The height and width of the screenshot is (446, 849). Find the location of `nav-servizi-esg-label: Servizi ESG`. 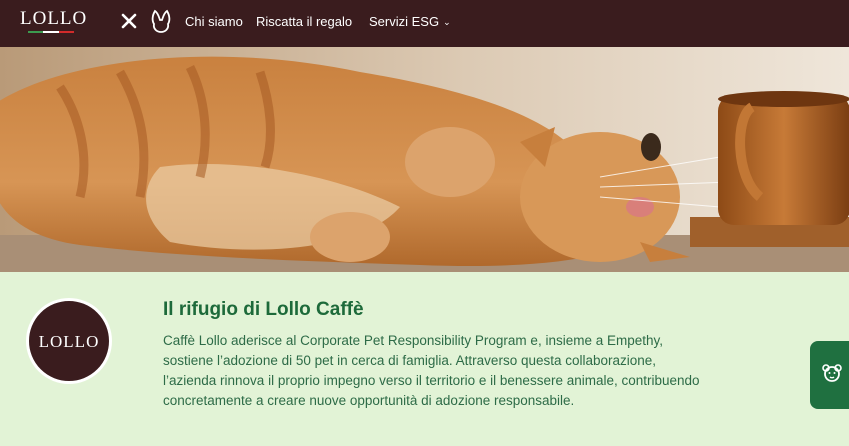

nav-servizi-esg-label: Servizi ESG is located at coordinates (404, 21).